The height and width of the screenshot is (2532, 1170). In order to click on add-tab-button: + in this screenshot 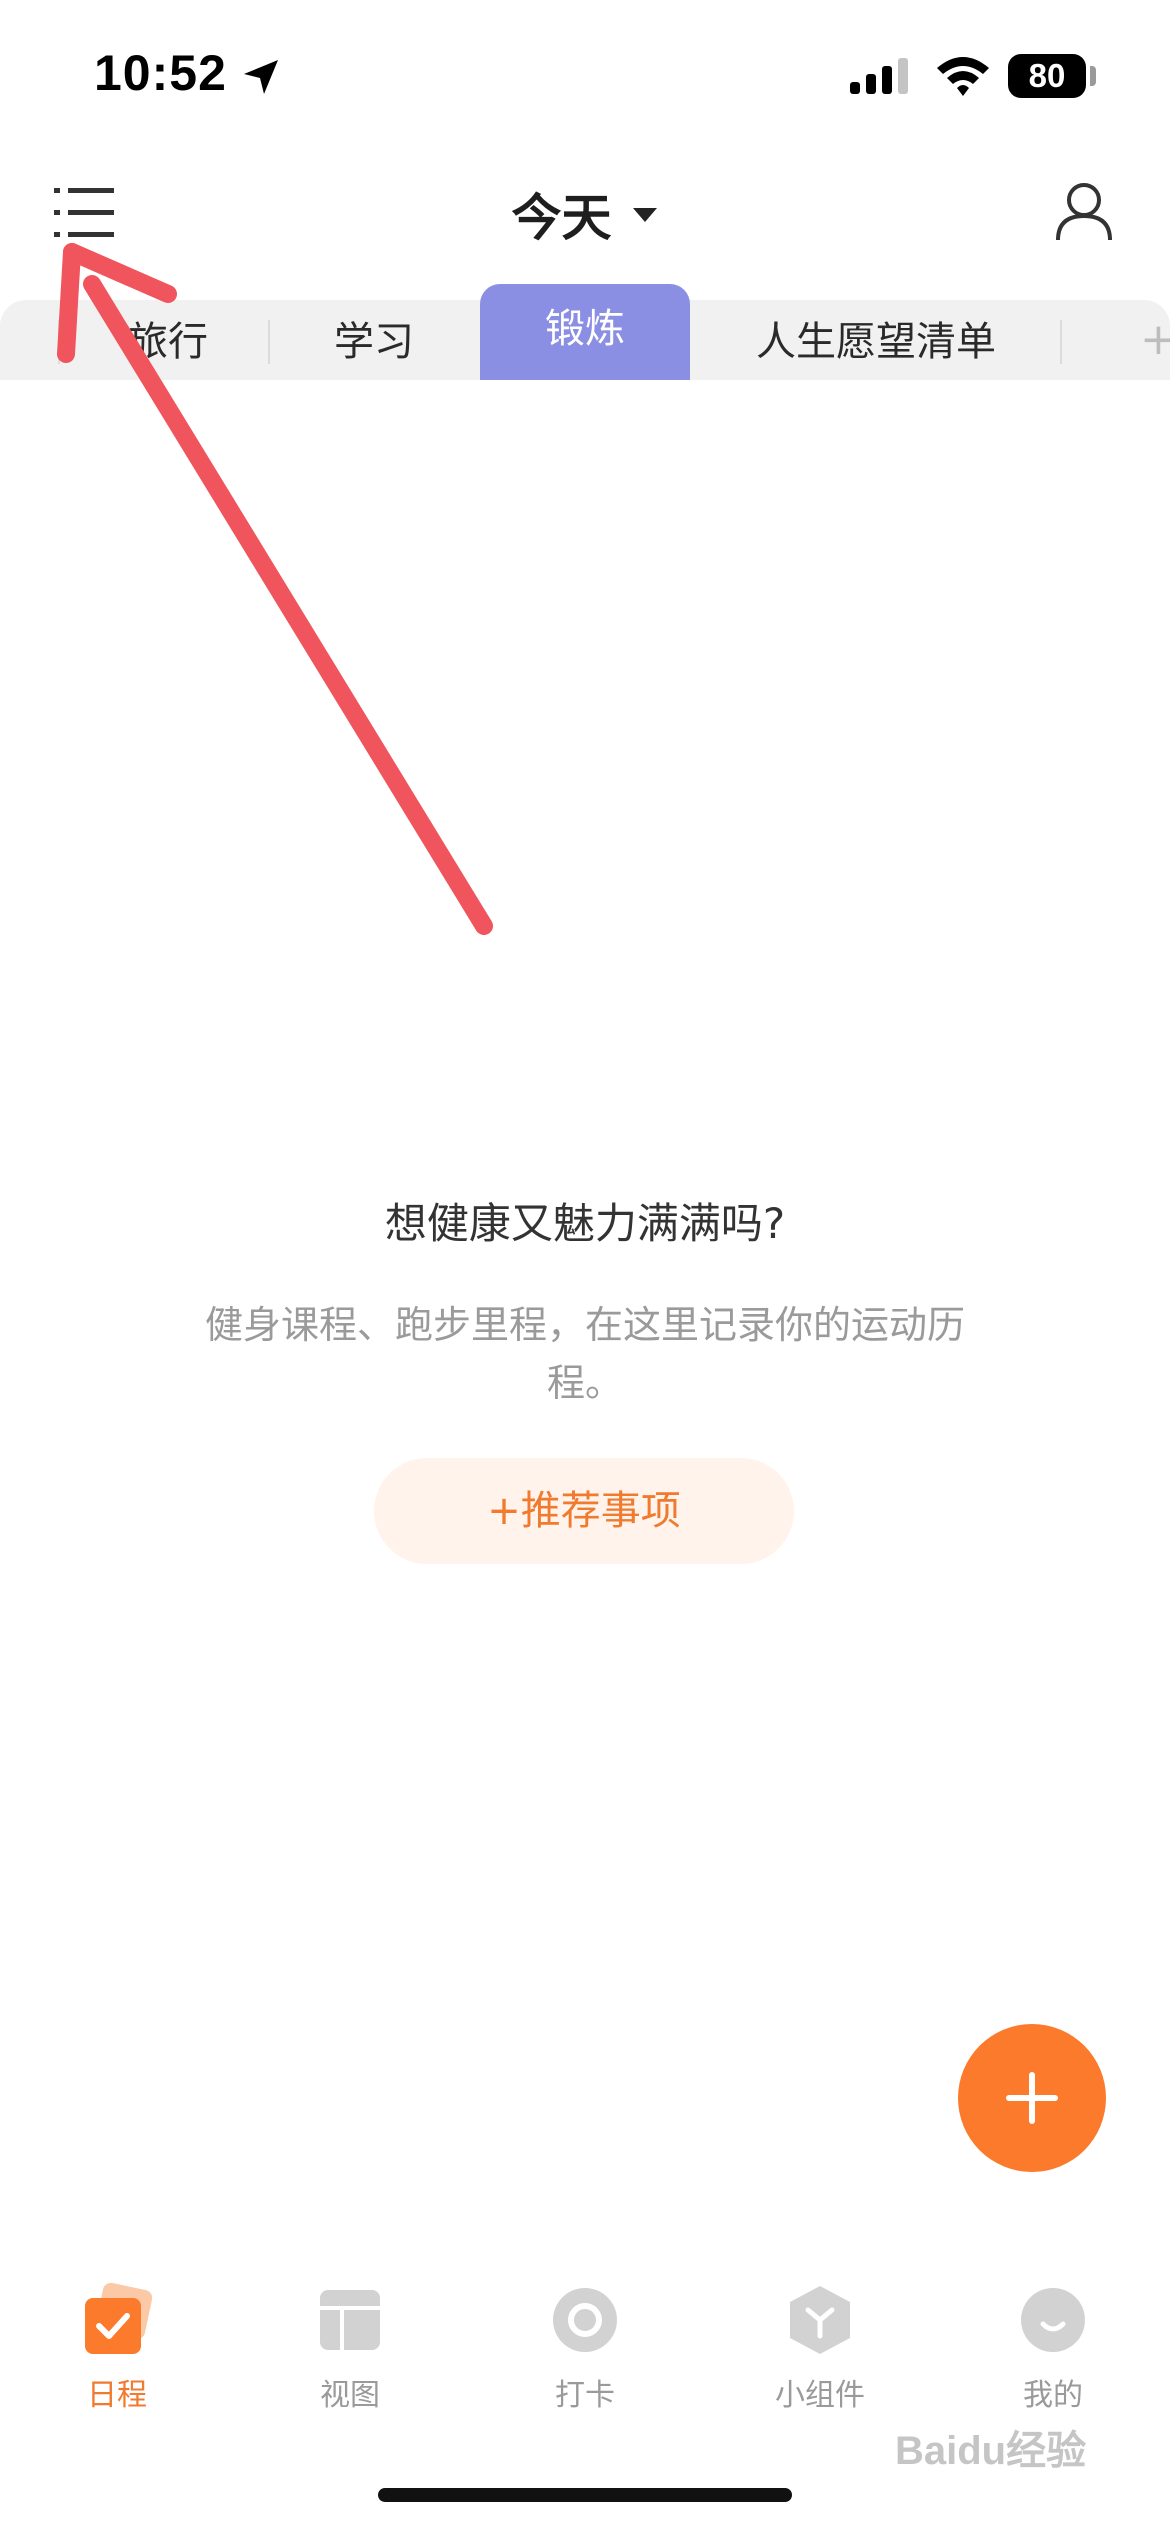, I will do `click(1155, 340)`.